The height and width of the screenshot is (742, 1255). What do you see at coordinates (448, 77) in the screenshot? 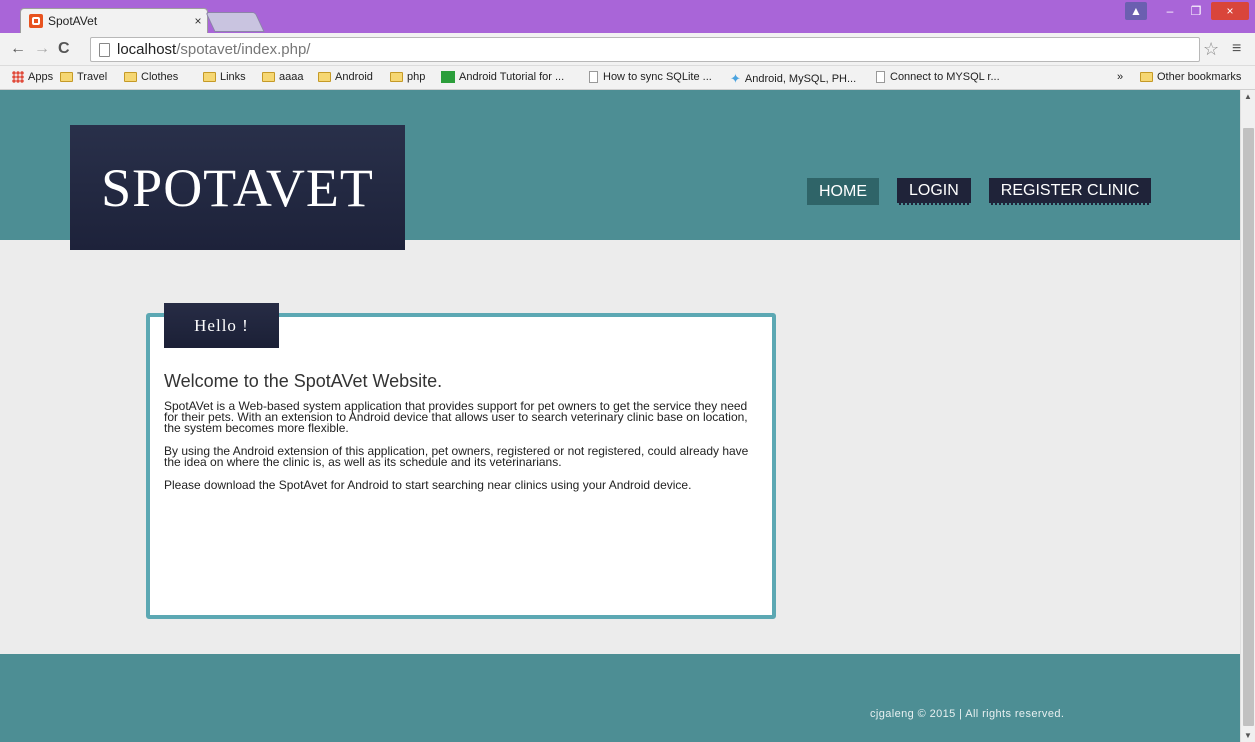
I see `site-icon` at bounding box center [448, 77].